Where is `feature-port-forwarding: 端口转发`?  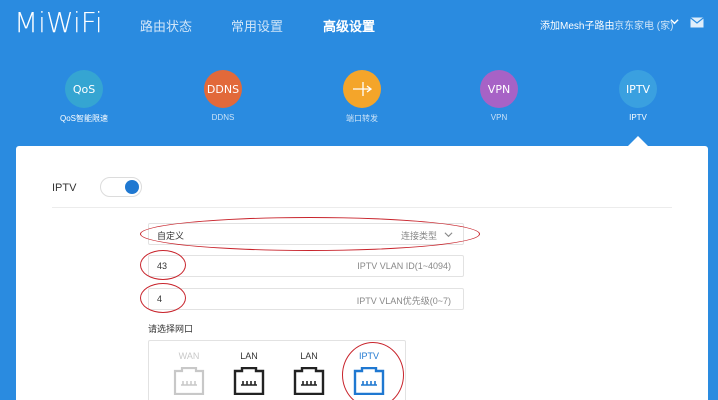 feature-port-forwarding: 端口转发 is located at coordinates (362, 97).